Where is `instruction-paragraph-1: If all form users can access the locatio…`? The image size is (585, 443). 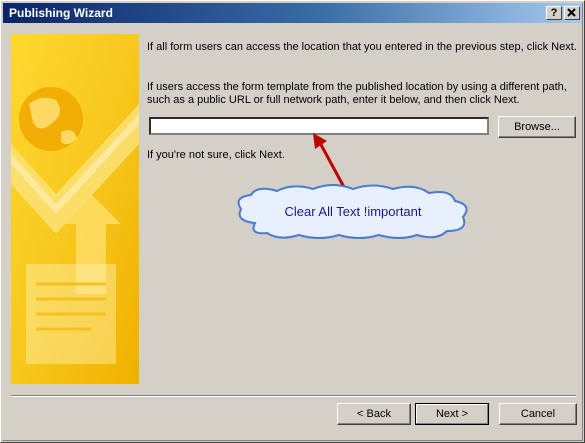
instruction-paragraph-1: If all form users can access the locatio… is located at coordinates (362, 47).